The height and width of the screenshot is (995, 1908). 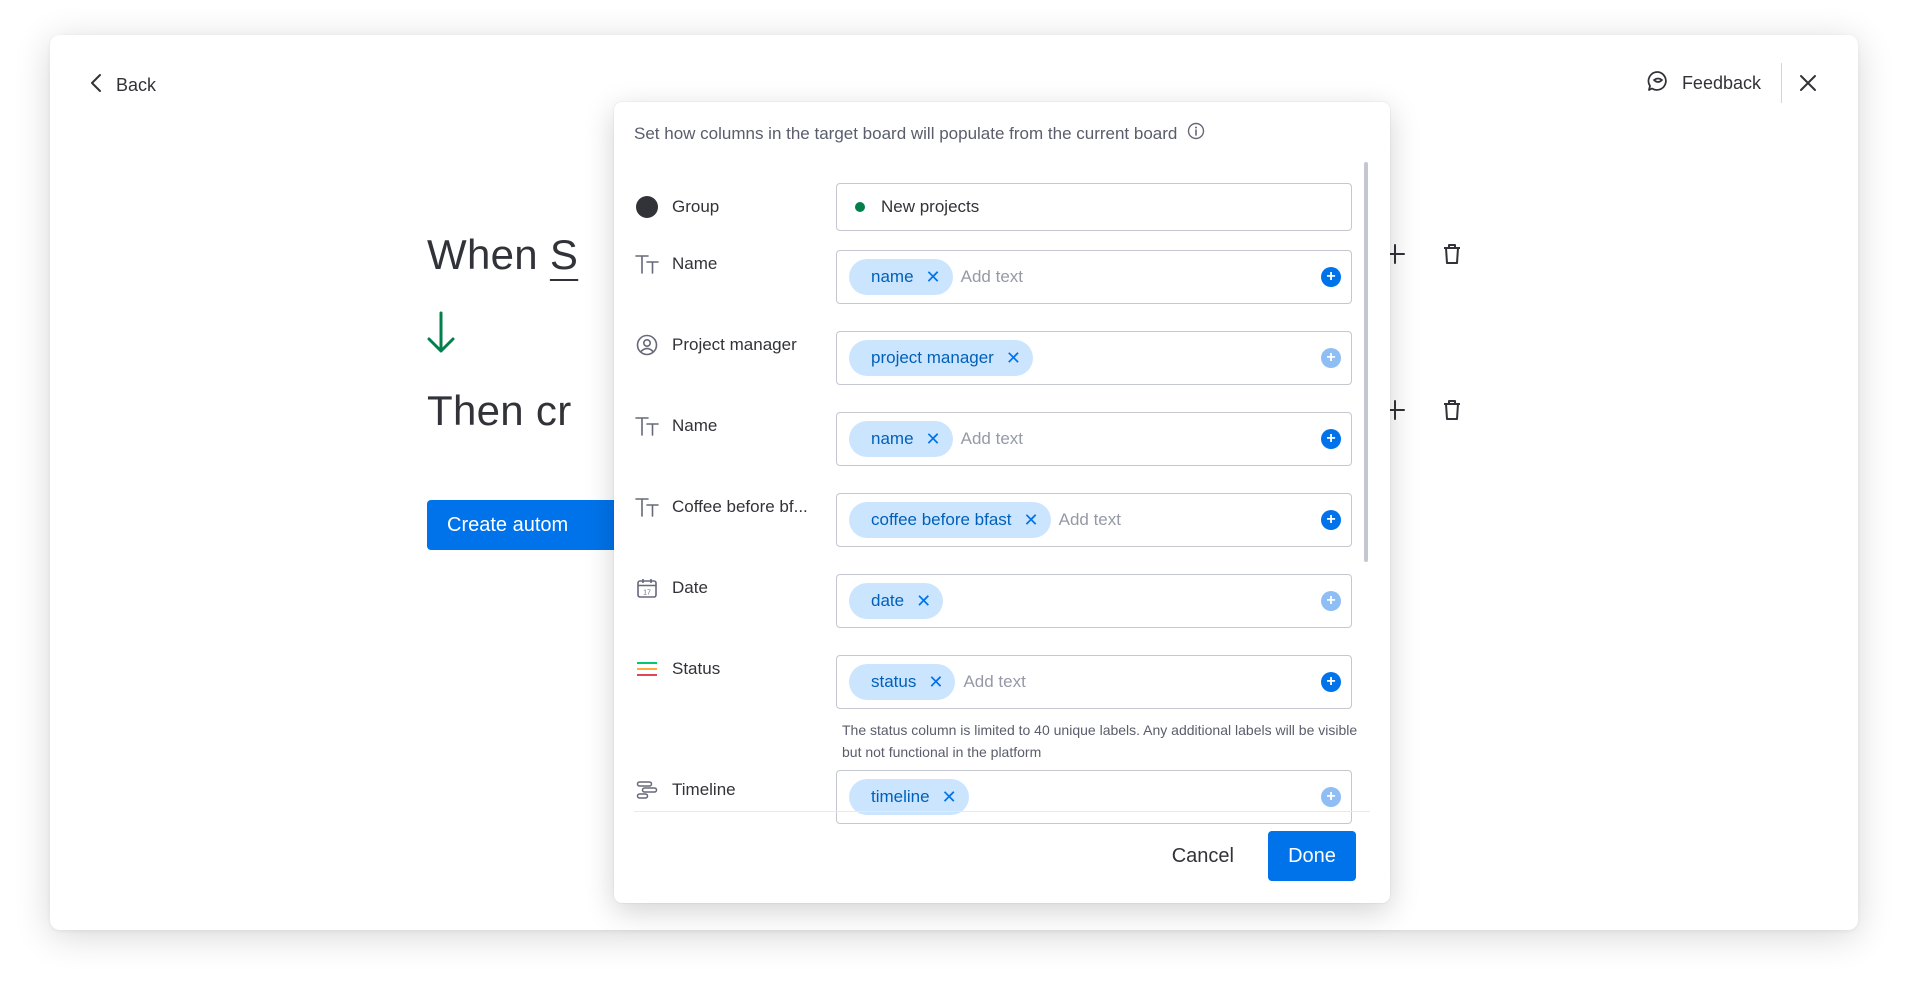 I want to click on calendar-icon: 17, so click(x=647, y=588).